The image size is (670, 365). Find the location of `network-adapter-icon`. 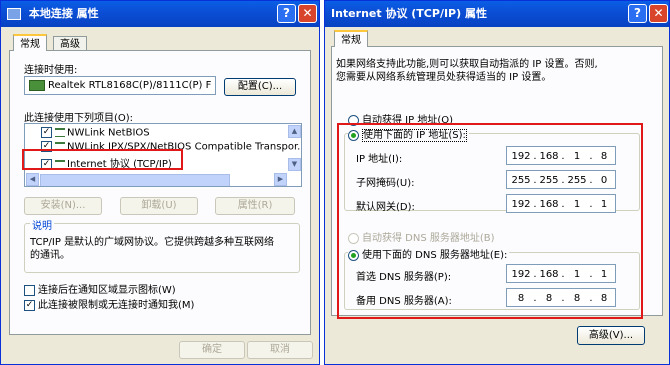

network-adapter-icon is located at coordinates (37, 85).